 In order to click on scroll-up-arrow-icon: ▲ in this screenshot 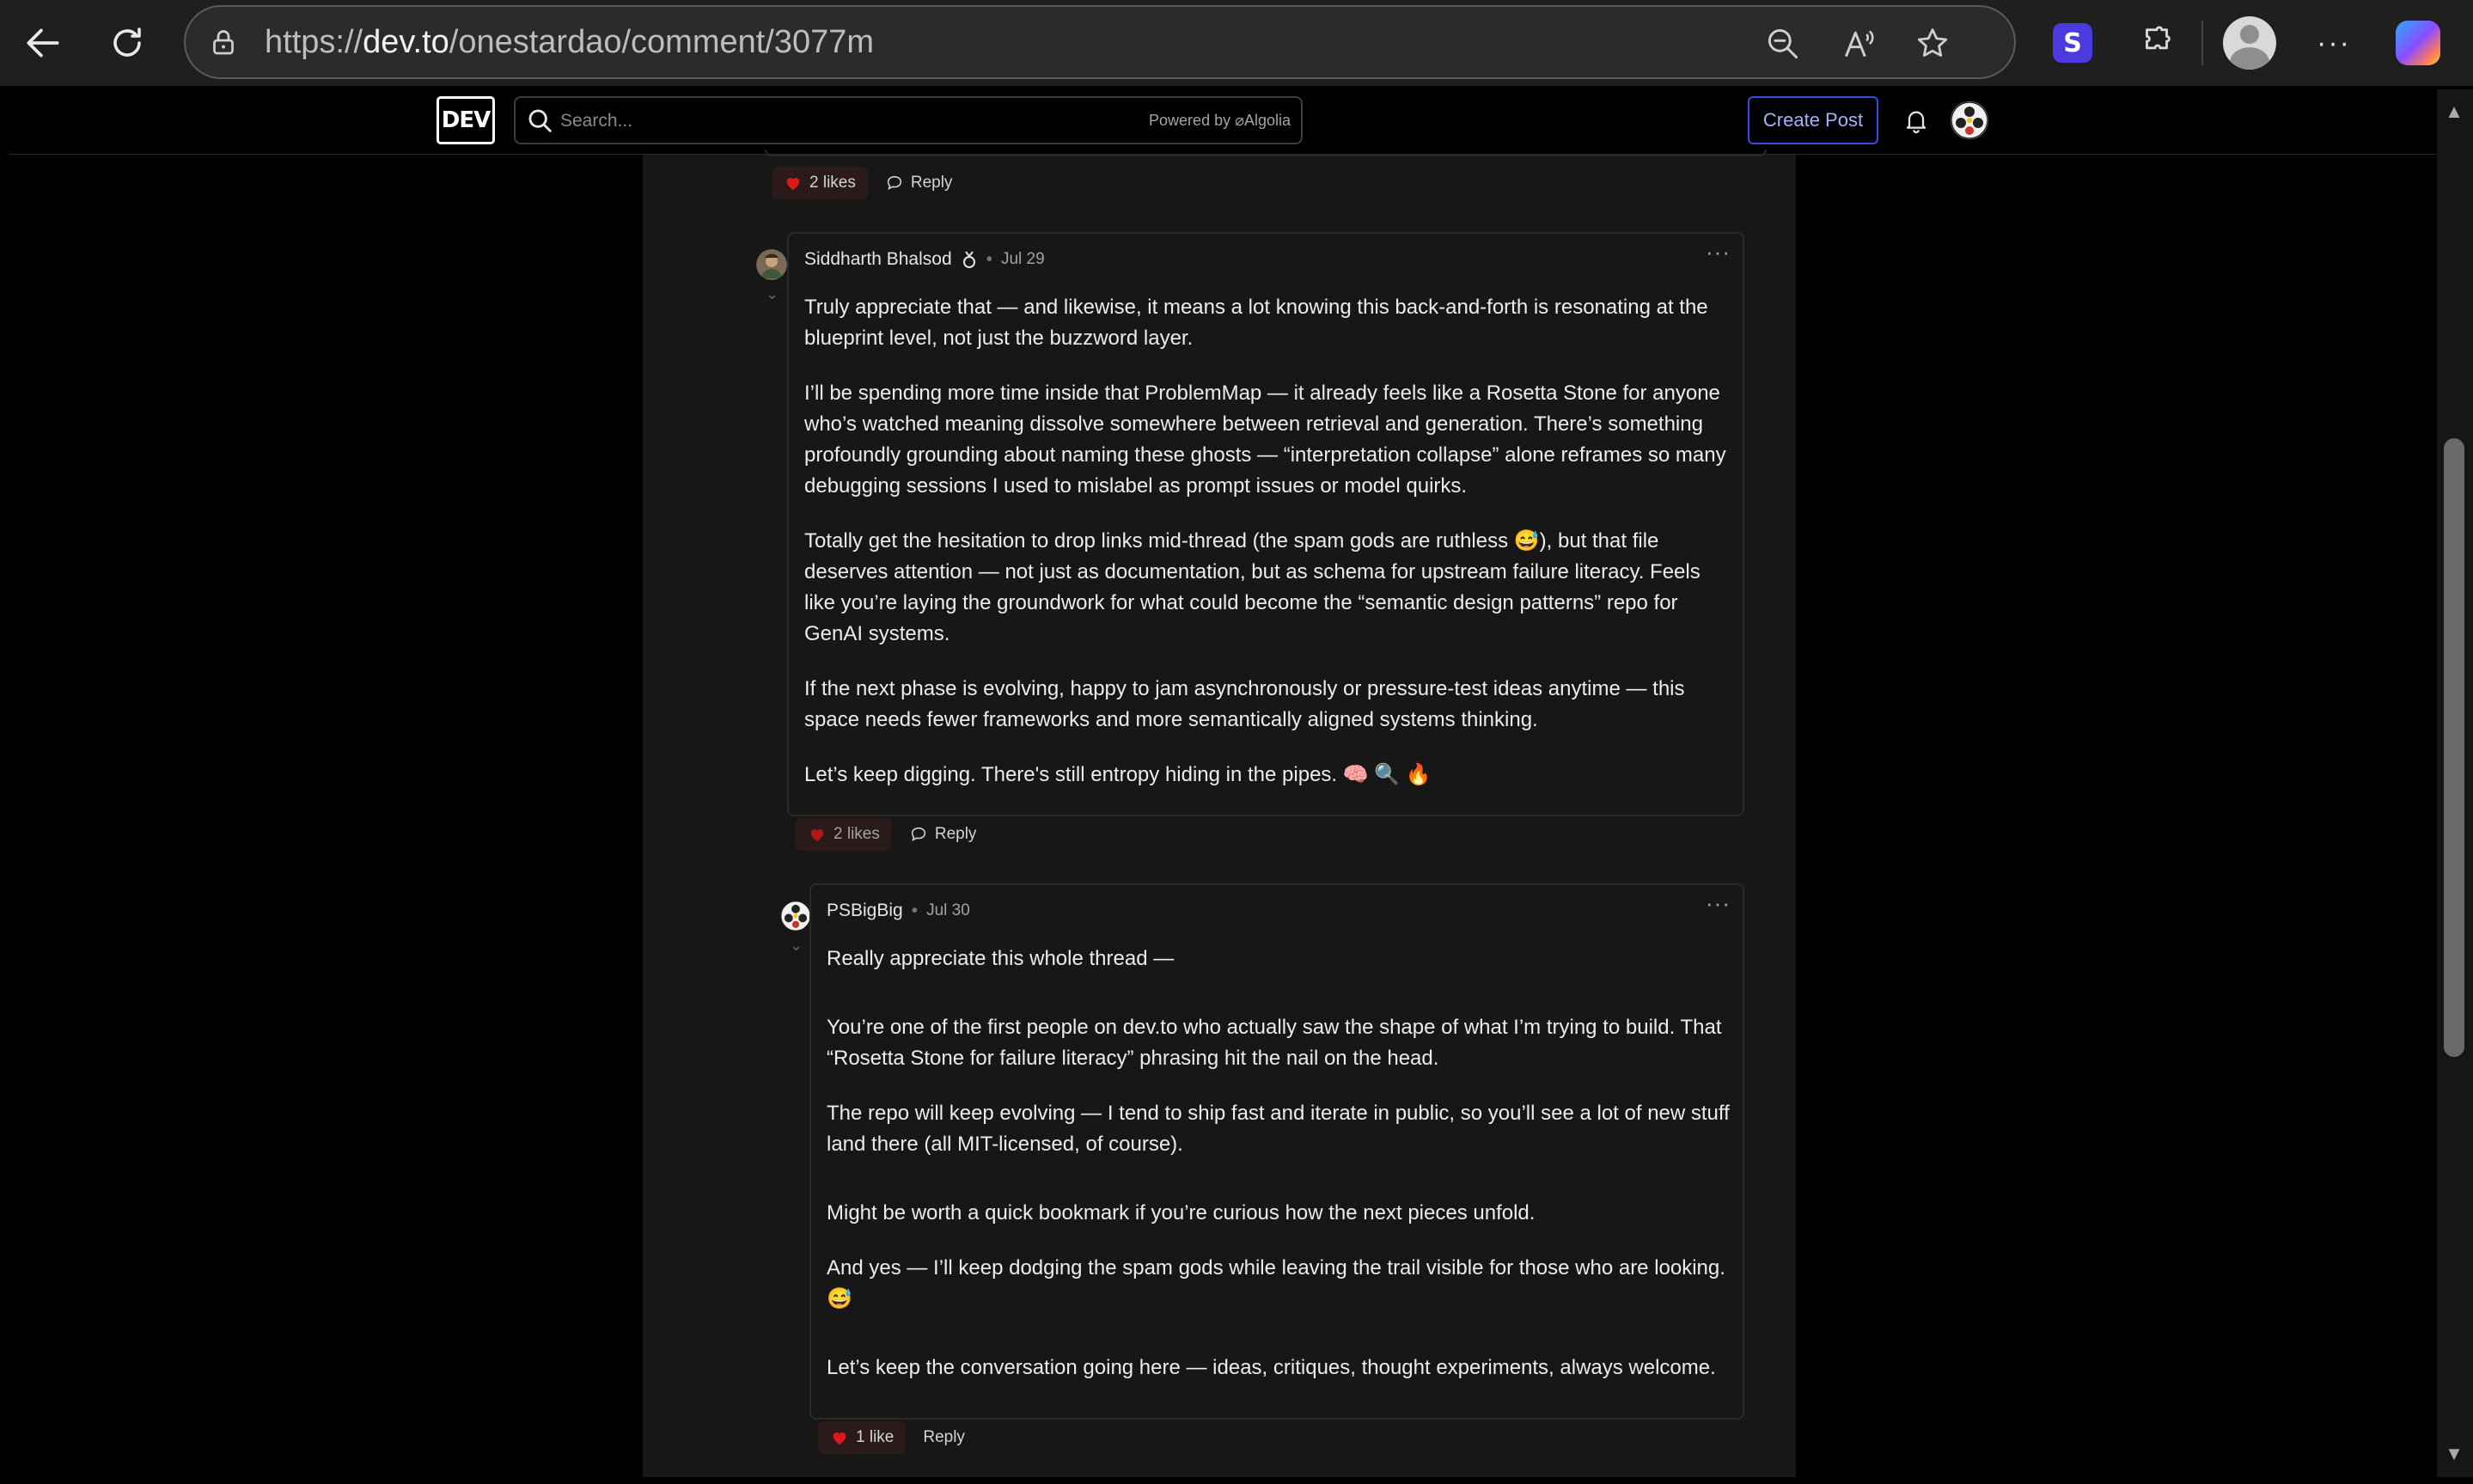, I will do `click(2454, 112)`.